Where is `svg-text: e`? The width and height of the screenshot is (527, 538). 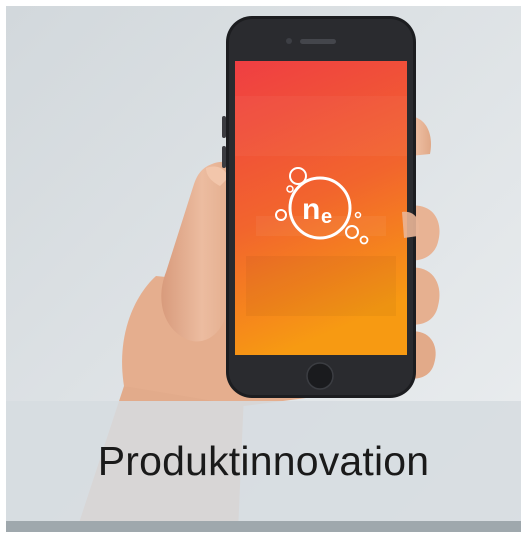
svg-text: e is located at coordinates (326, 217).